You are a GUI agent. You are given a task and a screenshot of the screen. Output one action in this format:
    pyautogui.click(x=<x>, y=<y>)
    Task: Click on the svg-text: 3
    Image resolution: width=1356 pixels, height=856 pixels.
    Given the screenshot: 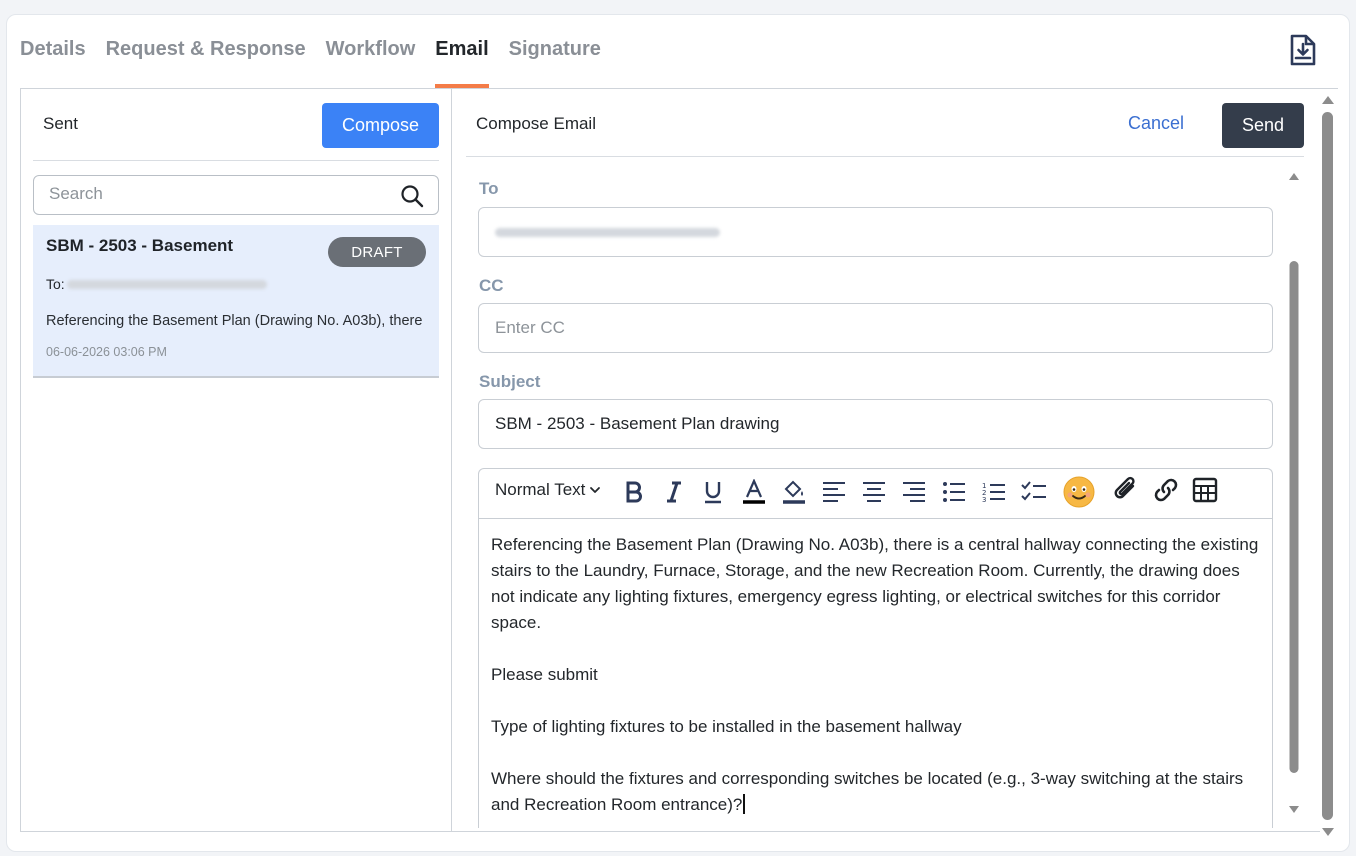 What is the action you would take?
    pyautogui.click(x=984, y=499)
    